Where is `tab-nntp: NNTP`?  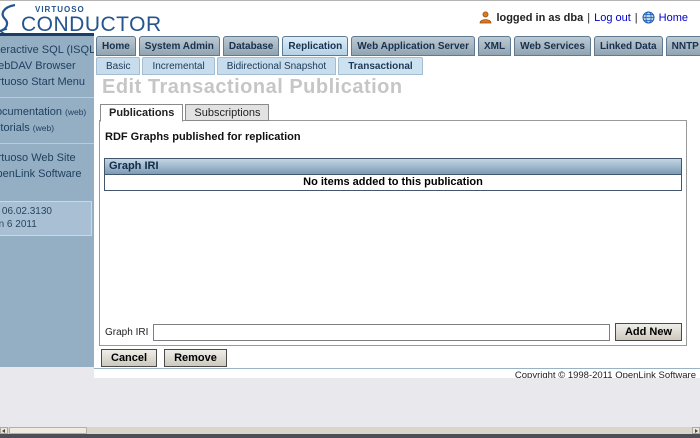
tab-nntp: NNTP is located at coordinates (682, 46).